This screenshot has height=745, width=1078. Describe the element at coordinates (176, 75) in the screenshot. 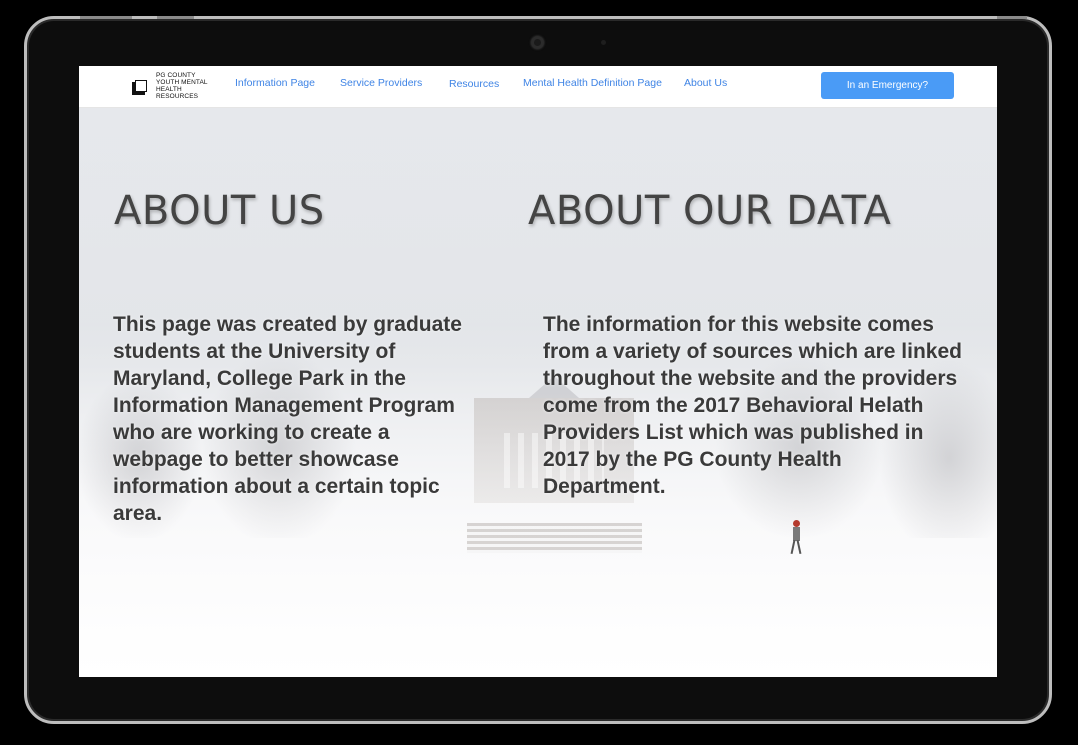

I see `logo-line: PG COUNTY` at that location.